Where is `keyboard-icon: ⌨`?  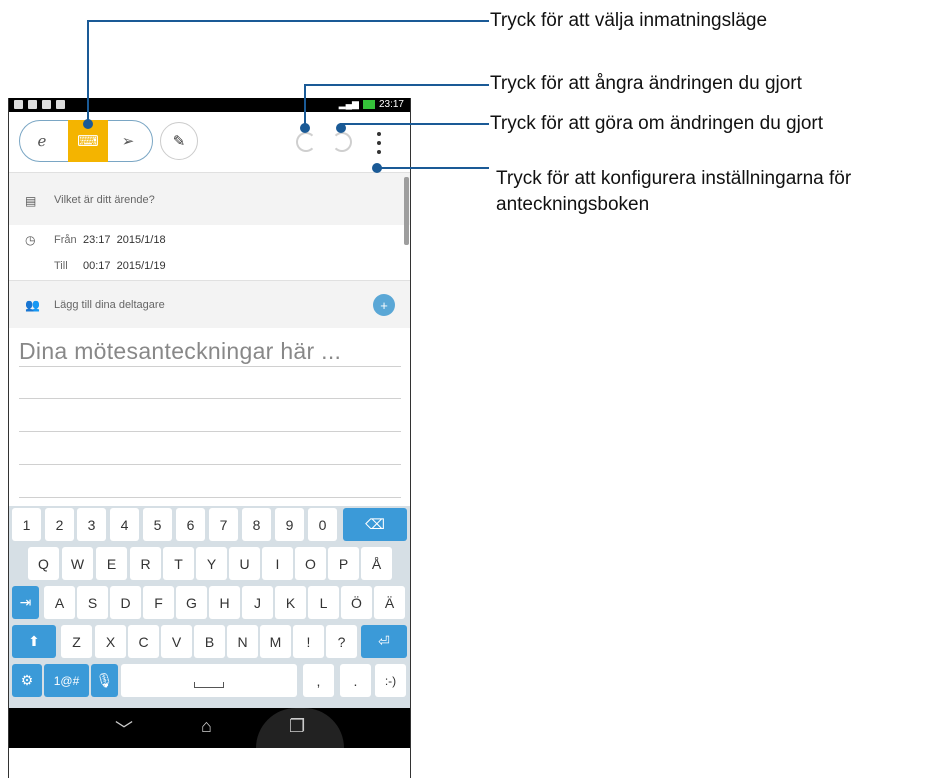 keyboard-icon: ⌨ is located at coordinates (88, 141).